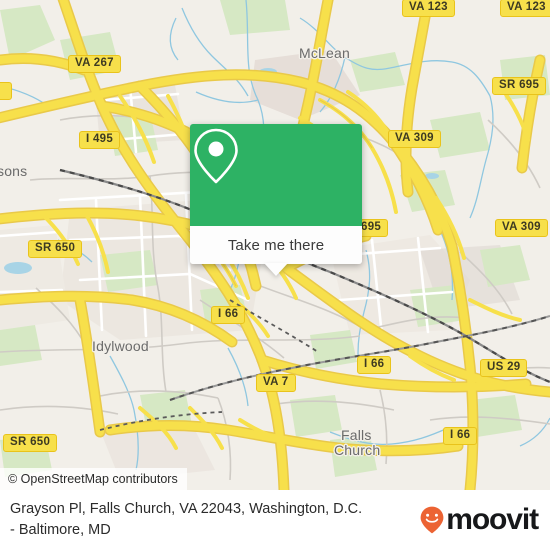  I want to click on map-pin-icon, so click(216, 156).